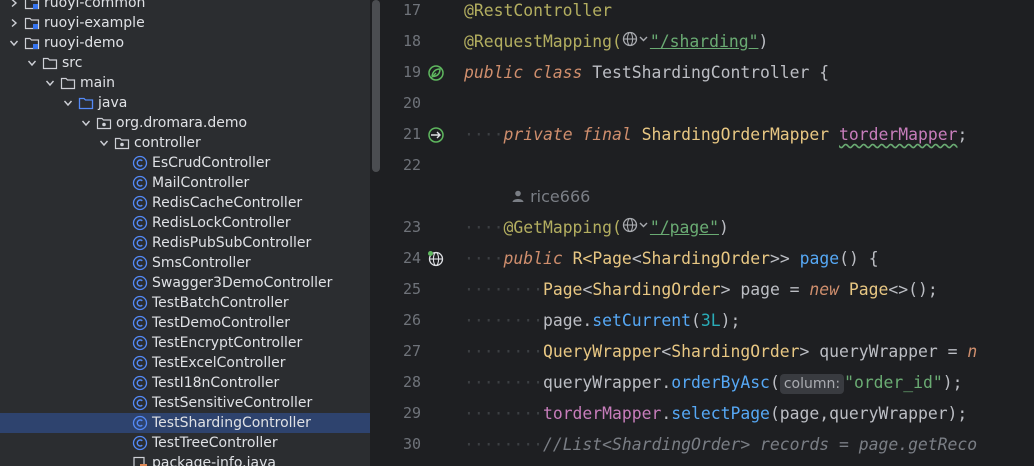 This screenshot has height=466, width=1034. Describe the element at coordinates (185, 443) in the screenshot. I see `tree-item: TestTreeController` at that location.